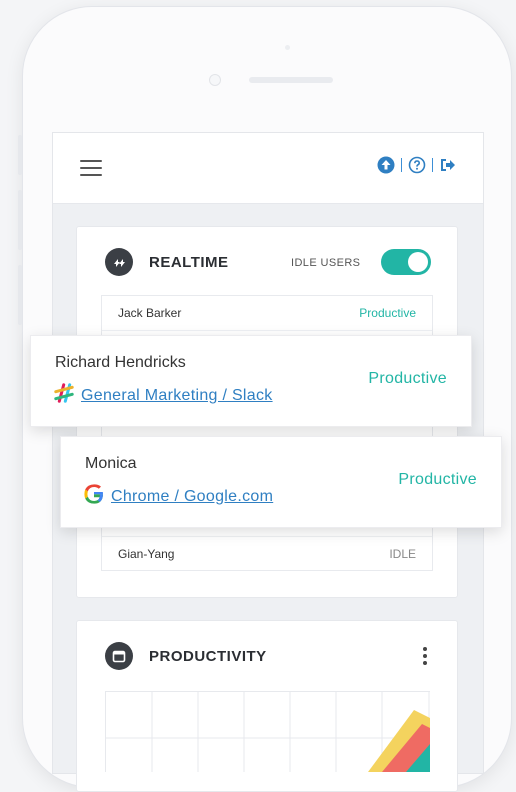 Image resolution: width=516 pixels, height=792 pixels. I want to click on productivity-title: PRODUCTIVITY, so click(208, 656).